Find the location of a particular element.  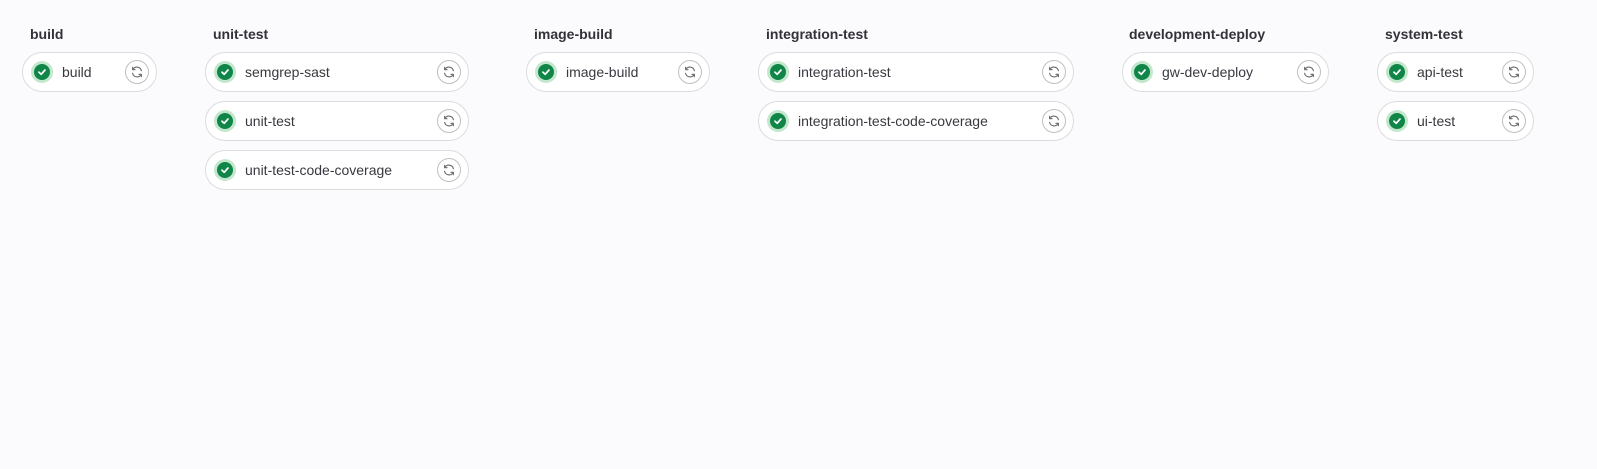

job-ui-test: ui-test is located at coordinates (1455, 121).